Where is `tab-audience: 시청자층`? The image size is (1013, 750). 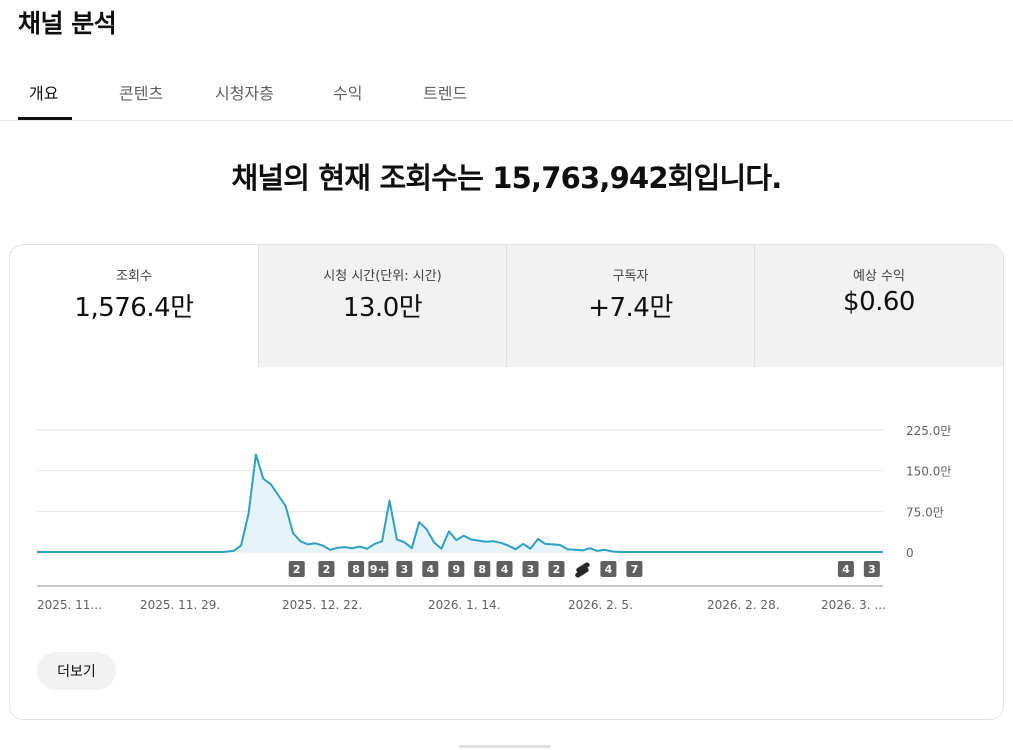 tab-audience: 시청자층 is located at coordinates (244, 92).